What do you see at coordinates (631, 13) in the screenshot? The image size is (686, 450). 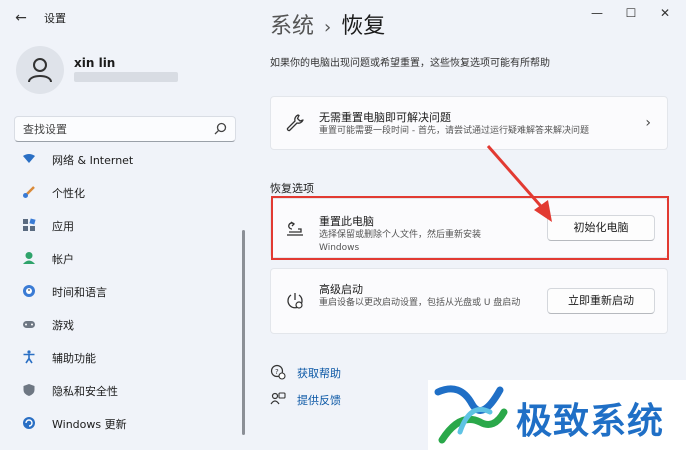 I see `maximize-button: ☐` at bounding box center [631, 13].